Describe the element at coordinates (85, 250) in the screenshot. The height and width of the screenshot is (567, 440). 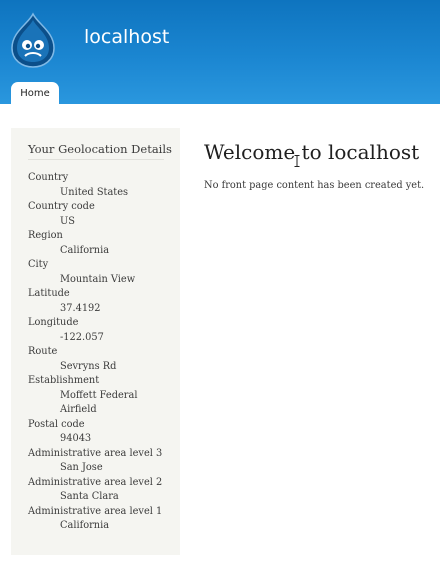
I see `field-value-region: California` at that location.